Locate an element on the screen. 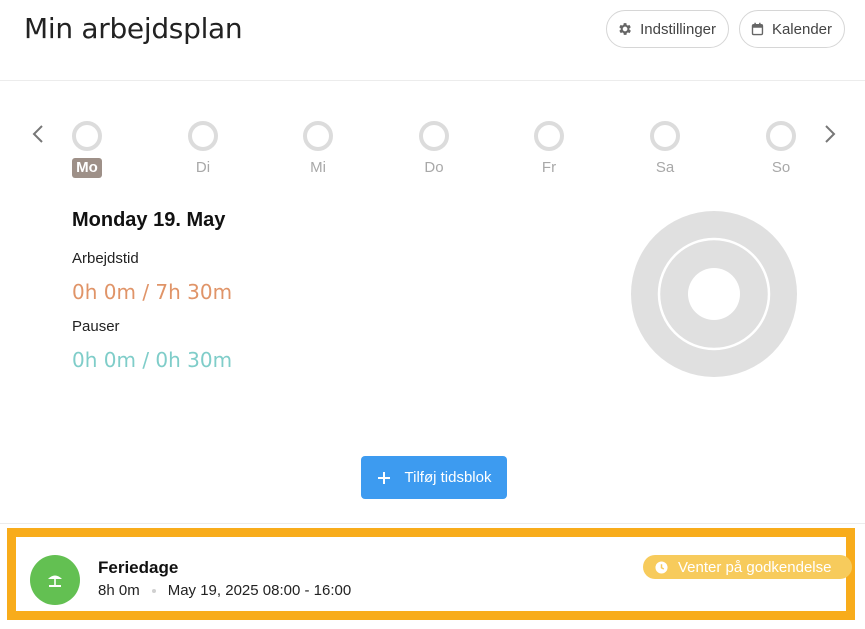 The image size is (865, 629). day-monday: Mo is located at coordinates (87, 150).